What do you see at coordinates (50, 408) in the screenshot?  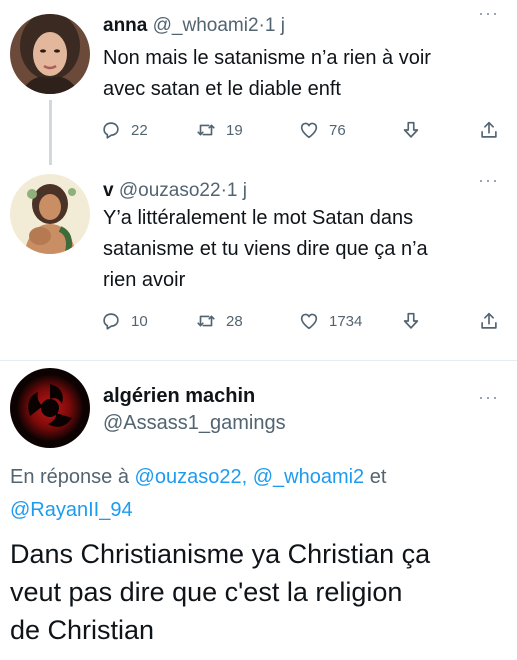 I see `avatar-main` at bounding box center [50, 408].